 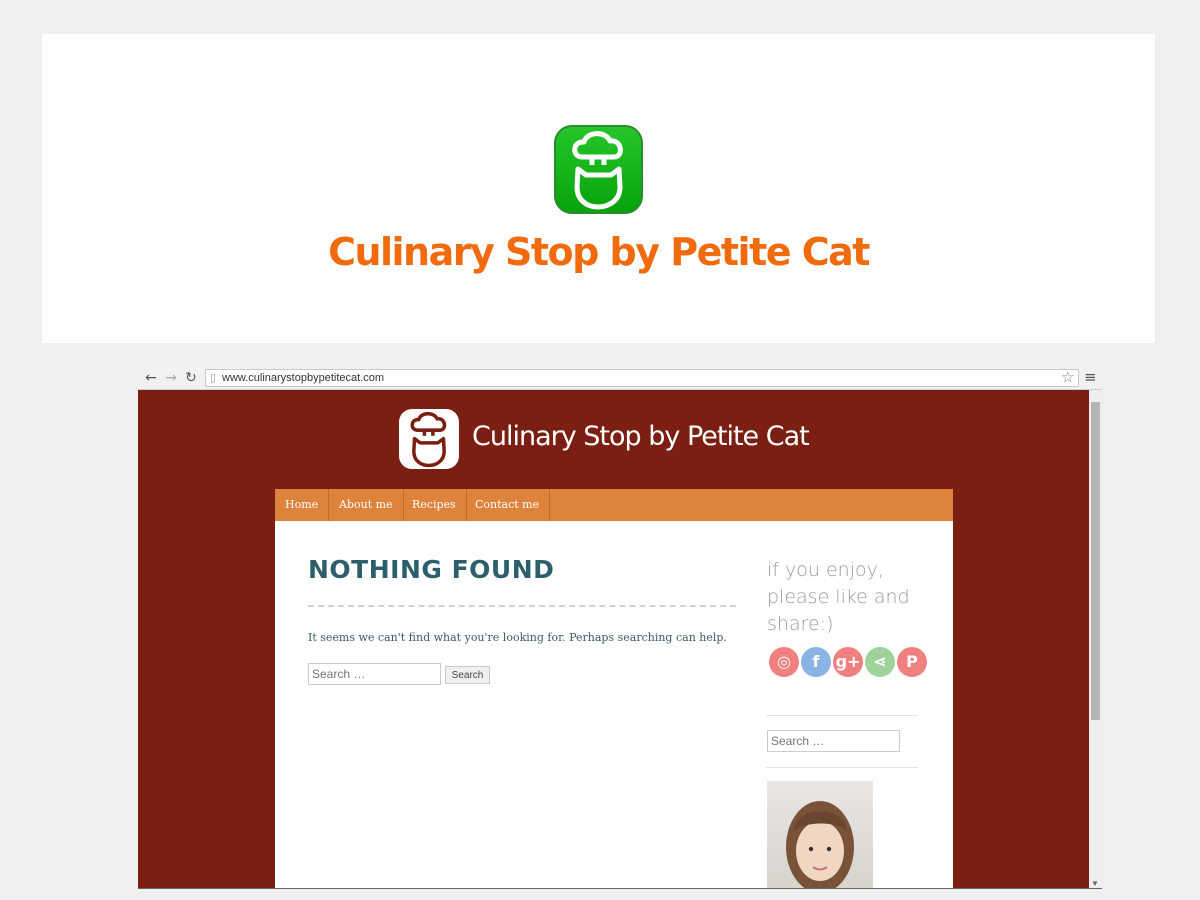 I want to click on sidebar-search-input, so click(x=833, y=741).